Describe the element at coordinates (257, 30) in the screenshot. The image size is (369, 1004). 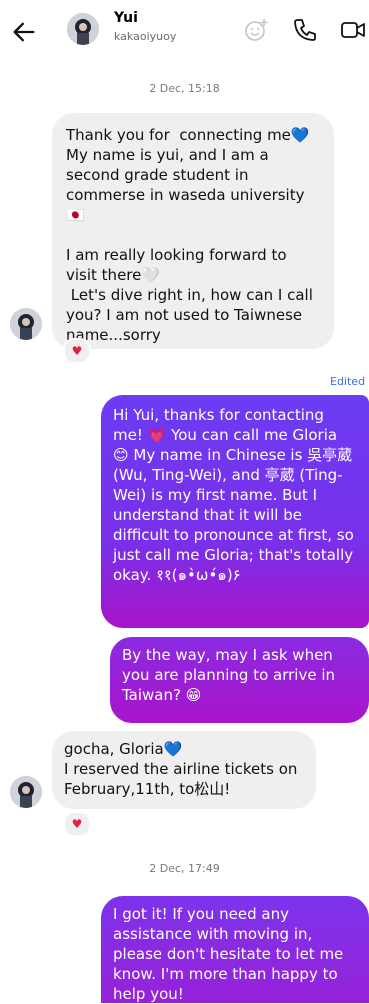
I see `add-emoji-icon` at that location.